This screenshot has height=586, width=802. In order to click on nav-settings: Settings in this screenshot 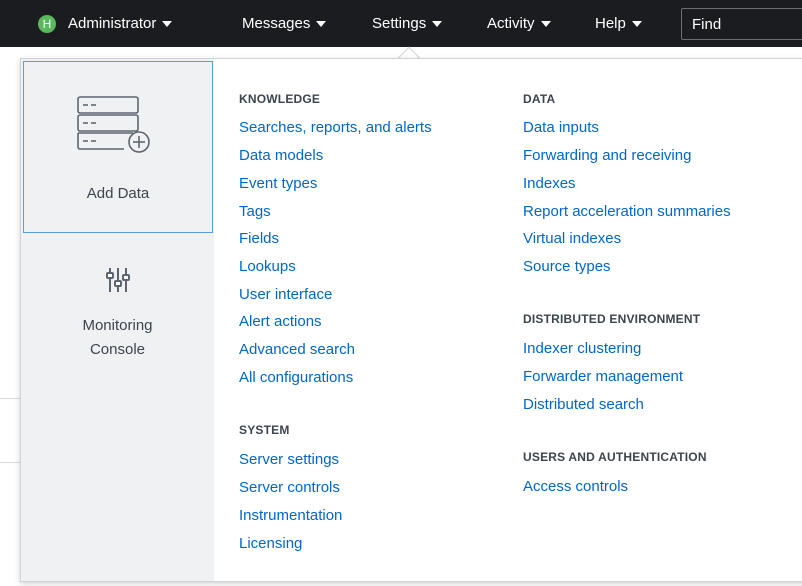, I will do `click(407, 23)`.